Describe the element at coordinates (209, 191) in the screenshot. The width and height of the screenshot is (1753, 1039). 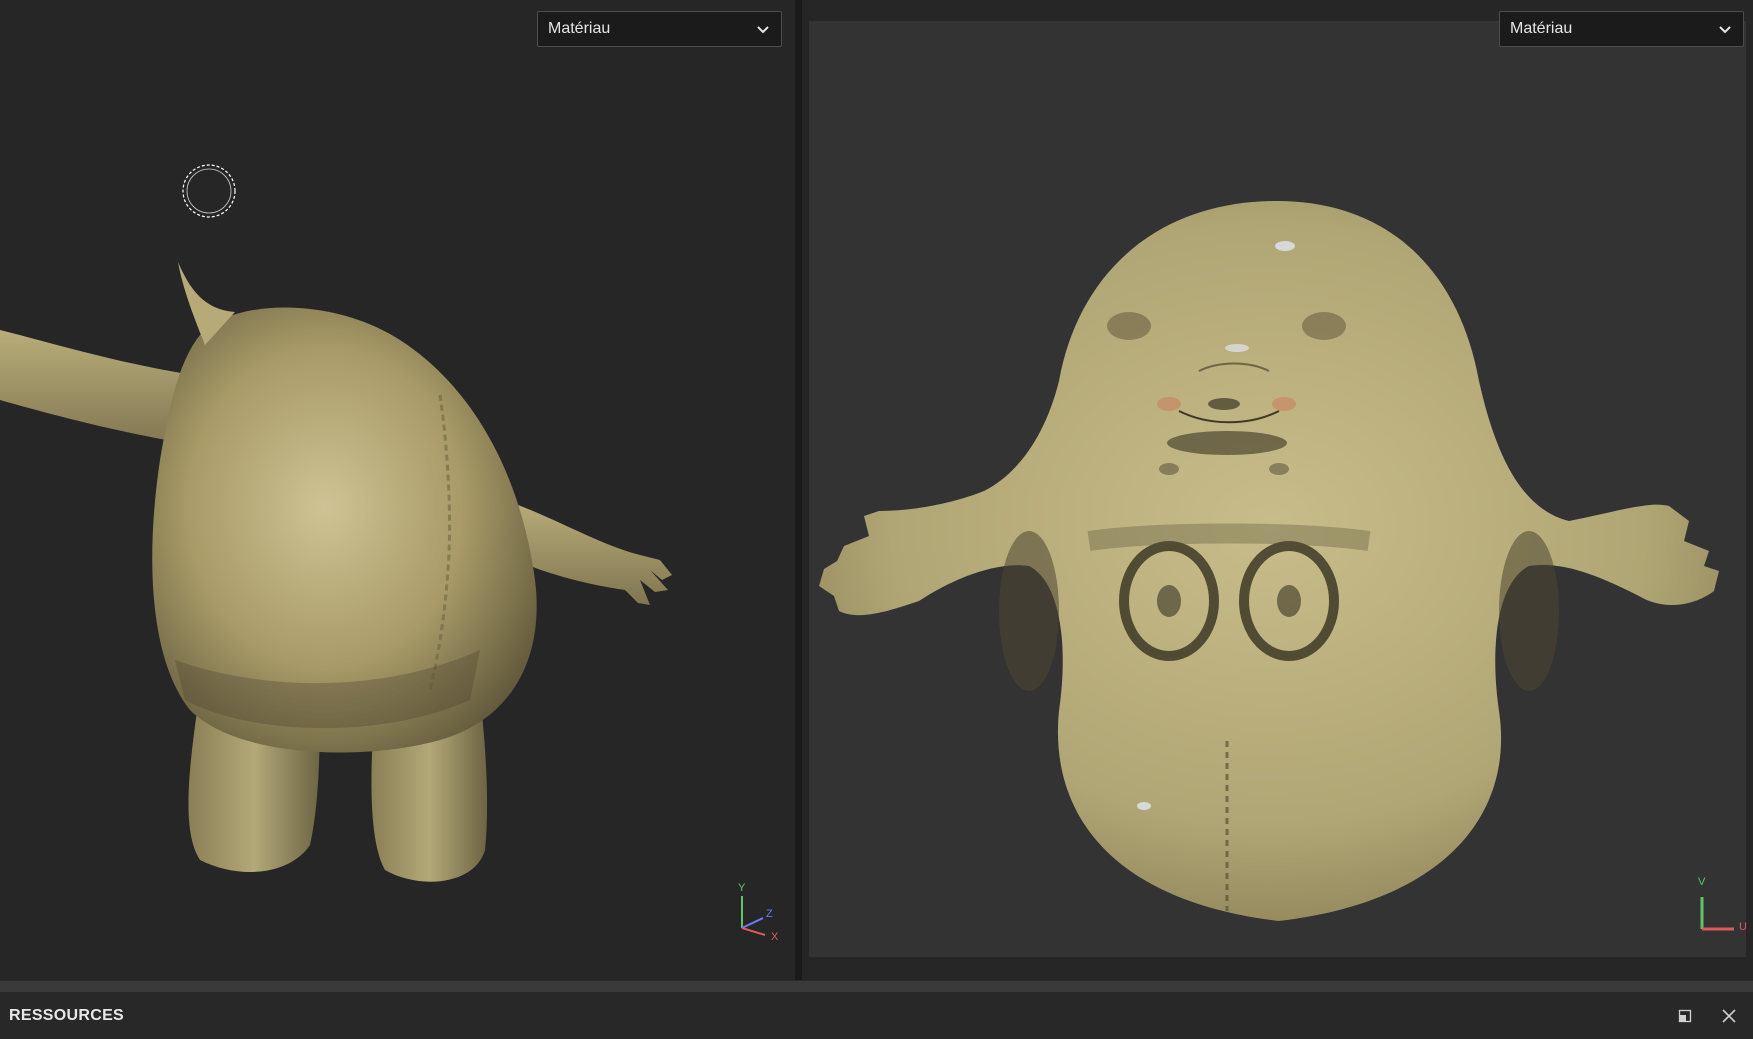
I see `brush-cursor-icon` at that location.